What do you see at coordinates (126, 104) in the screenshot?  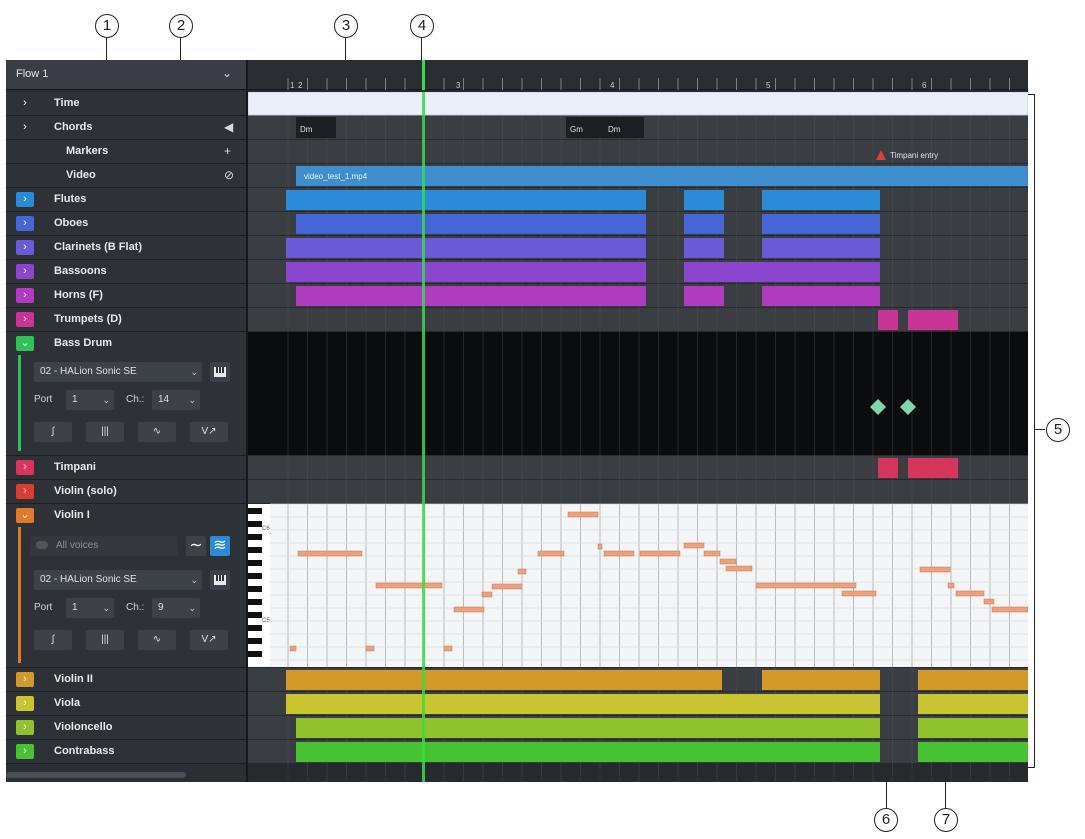 I see `track-row-time: › Time` at bounding box center [126, 104].